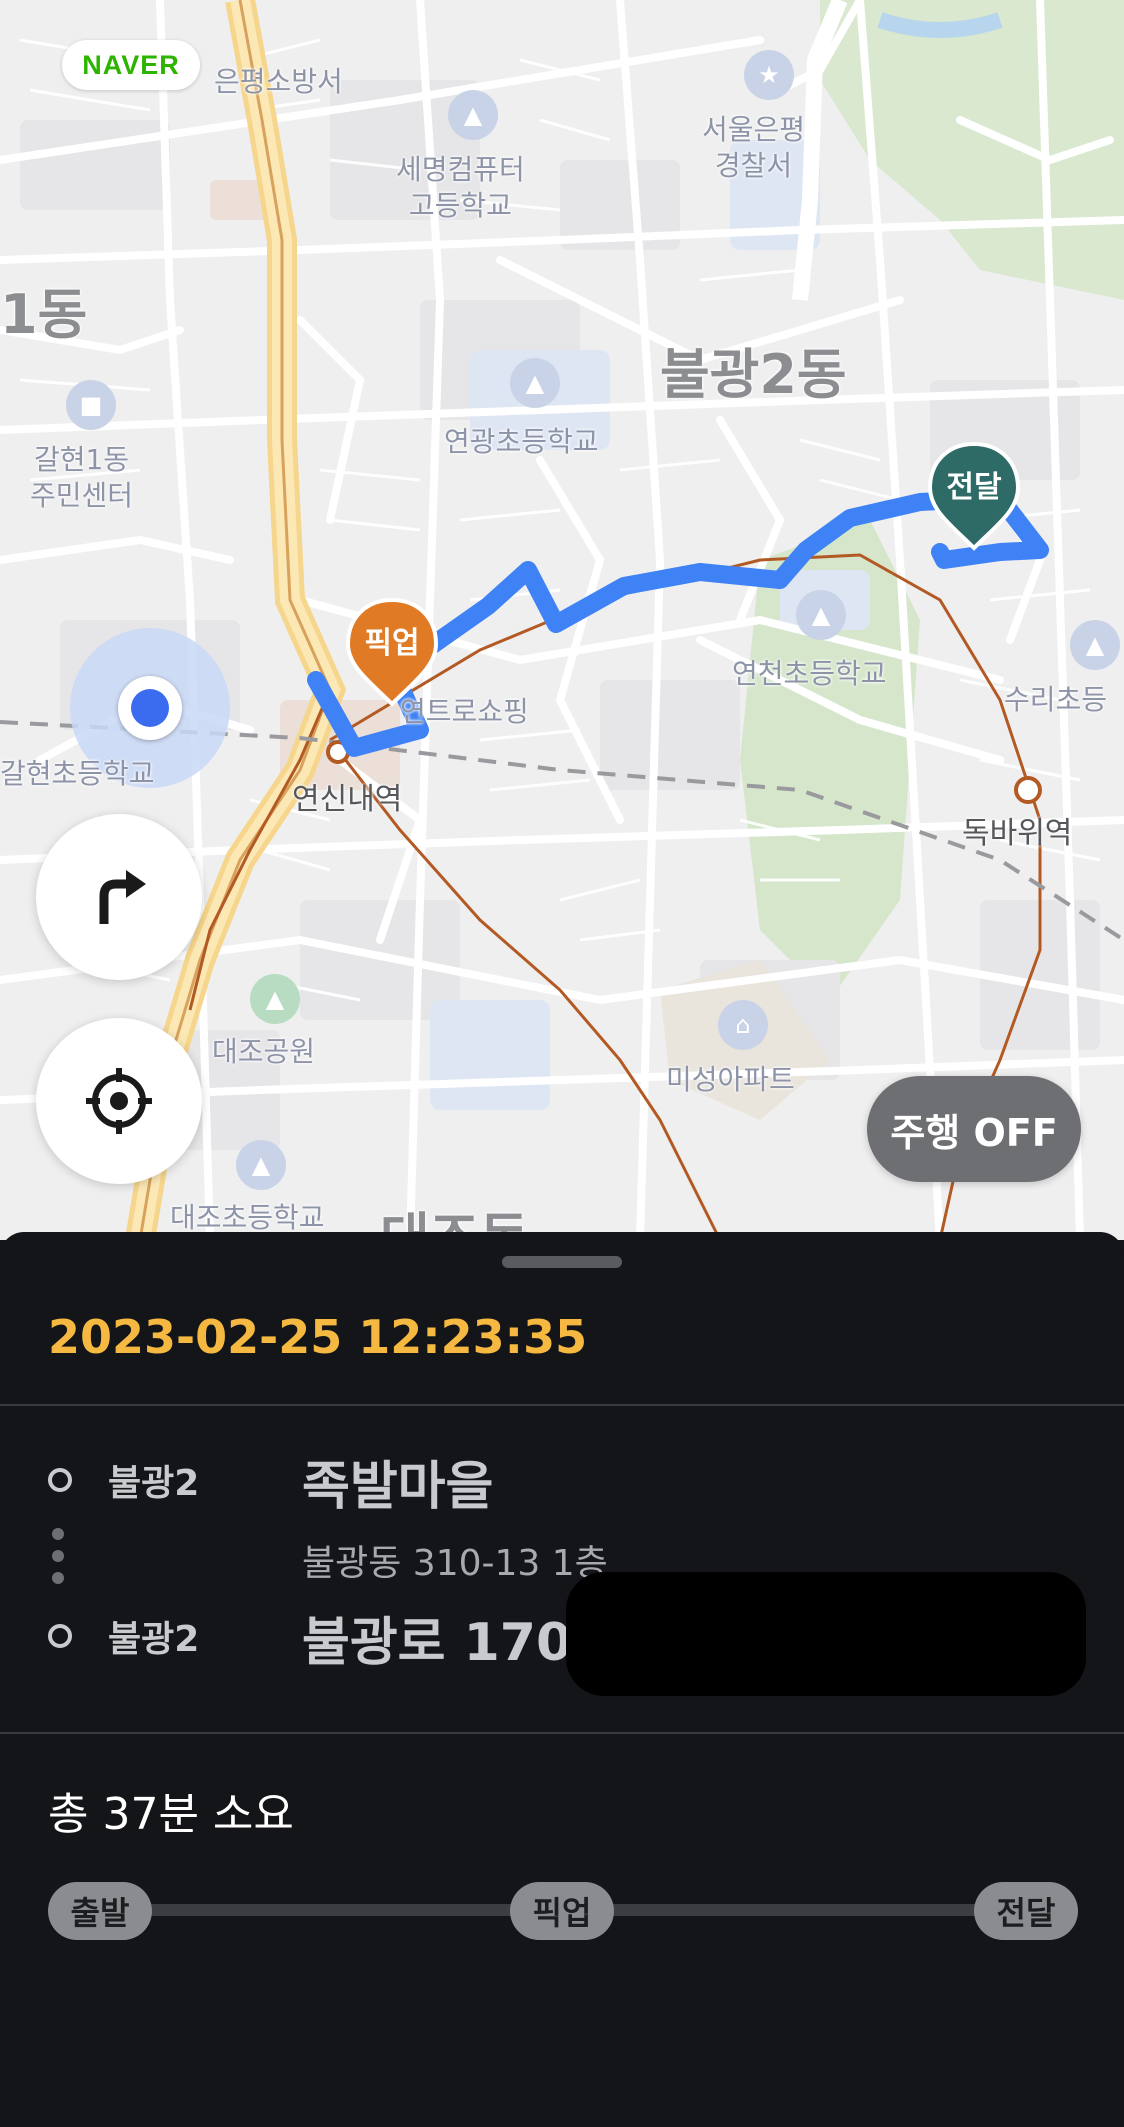 The height and width of the screenshot is (2127, 1124). What do you see at coordinates (77, 773) in the screenshot?
I see `map-label-galhyeon-school: 갈현초등학교` at bounding box center [77, 773].